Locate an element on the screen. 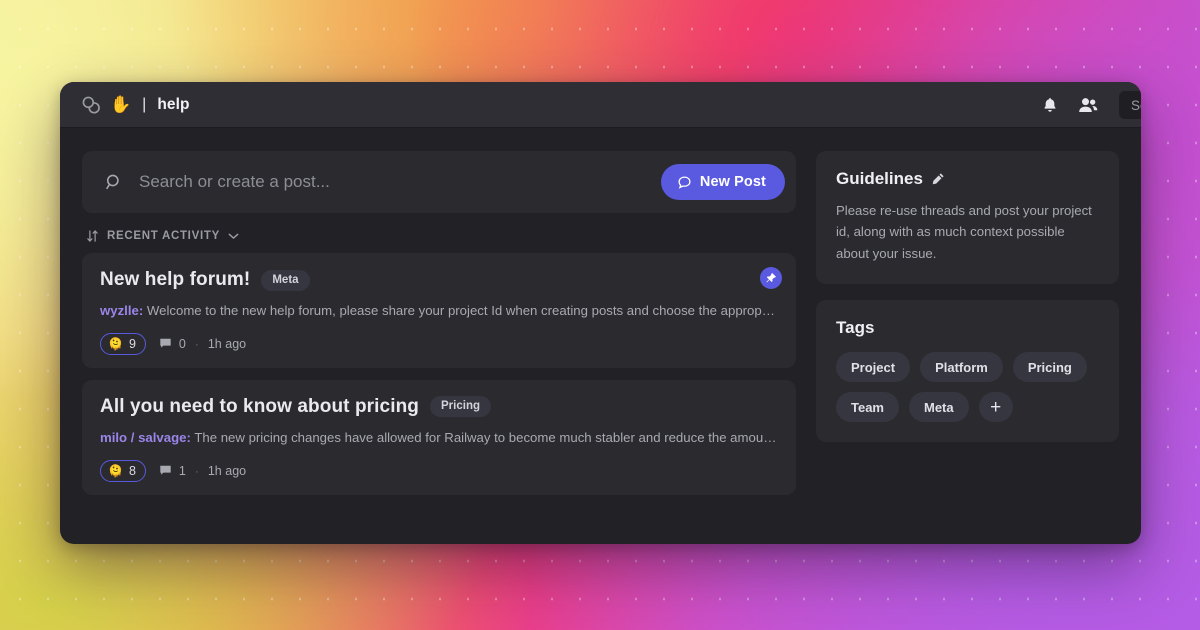  tag-chip: Pricing is located at coordinates (1049, 367).